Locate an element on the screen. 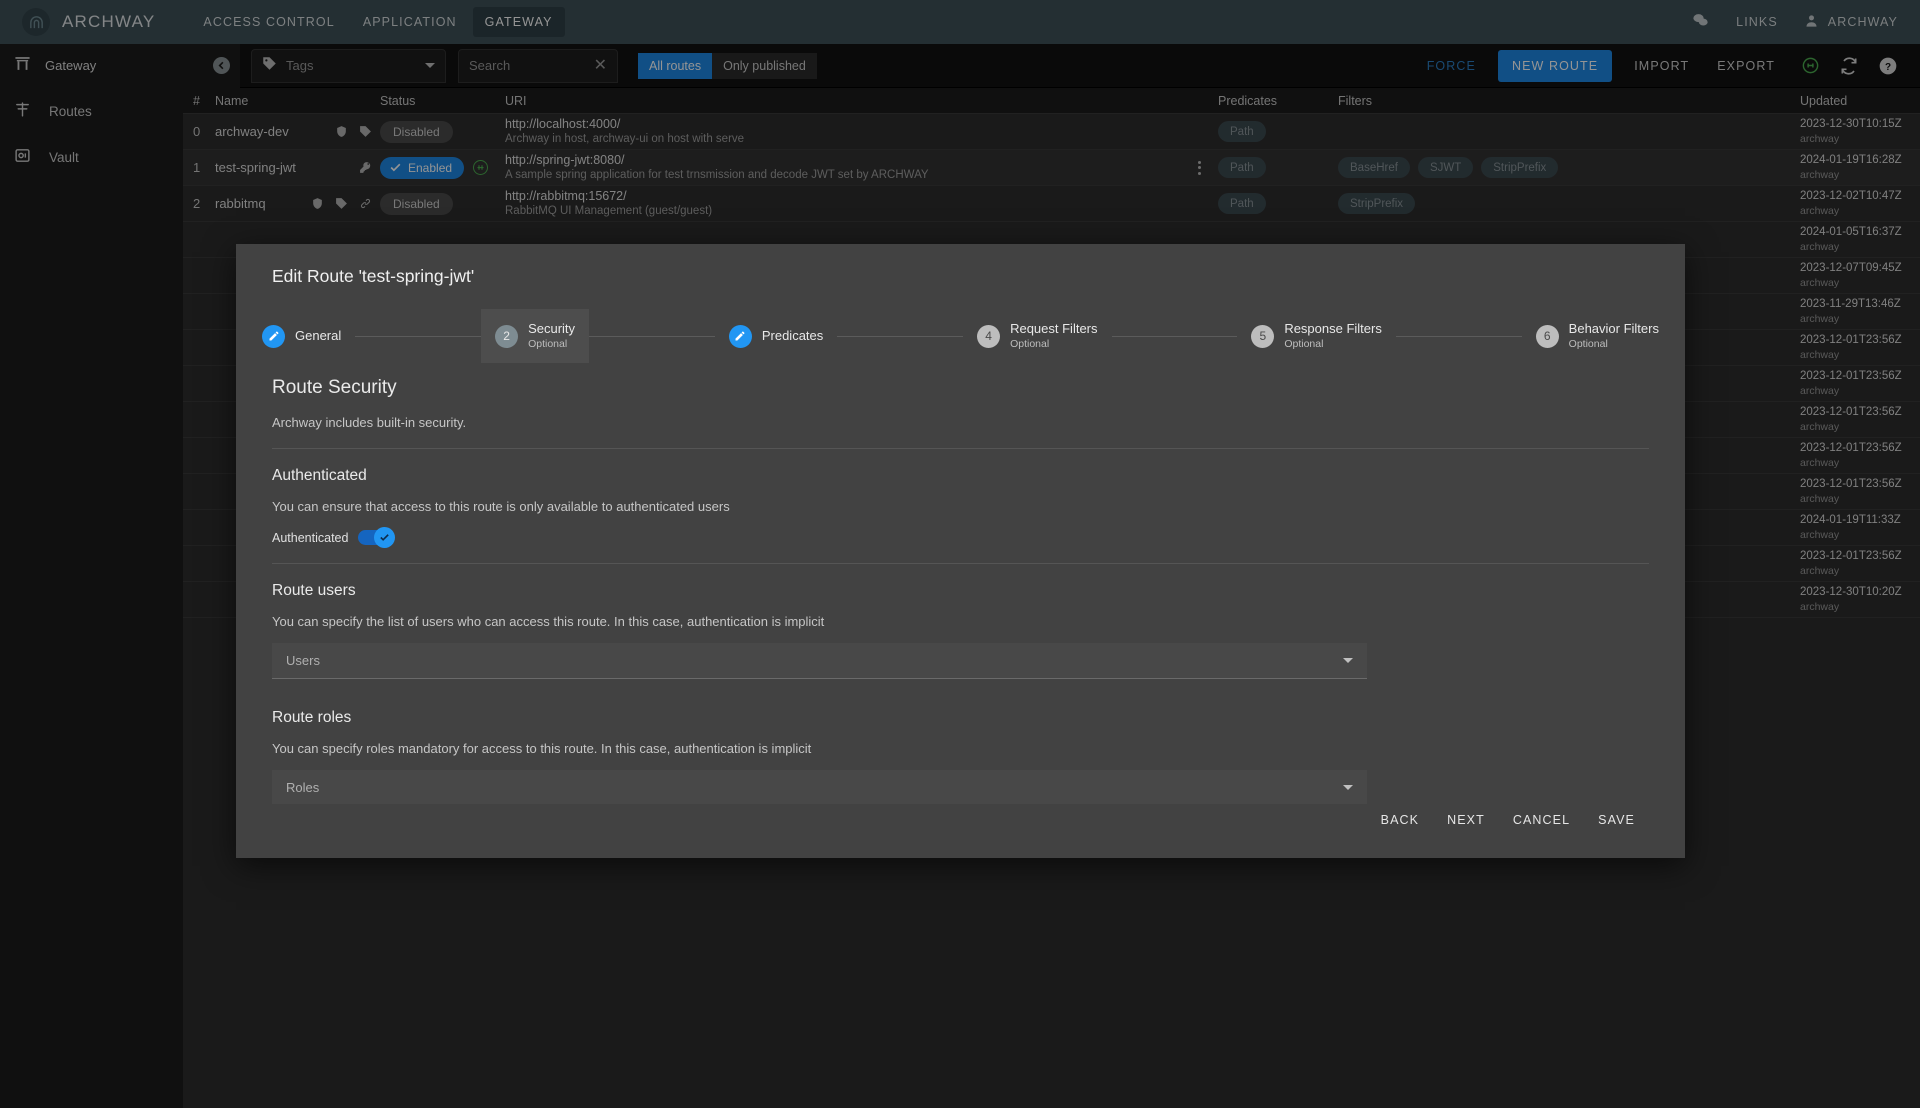 Image resolution: width=1920 pixels, height=1108 pixels. route-users-value: Users is located at coordinates (303, 660).